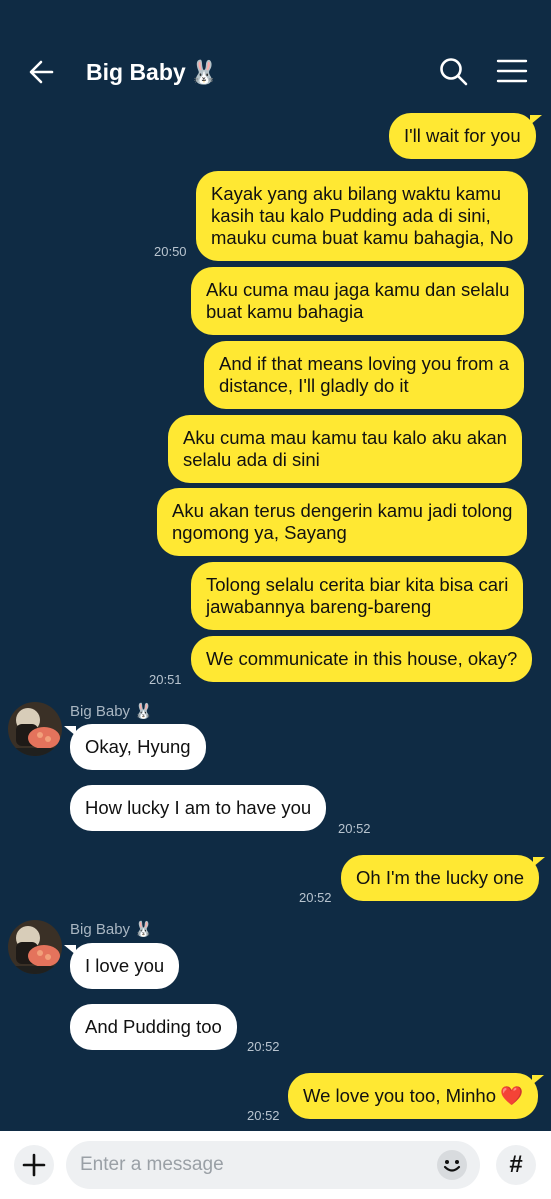  What do you see at coordinates (165, 679) in the screenshot?
I see `message-timestamp: 20:51` at bounding box center [165, 679].